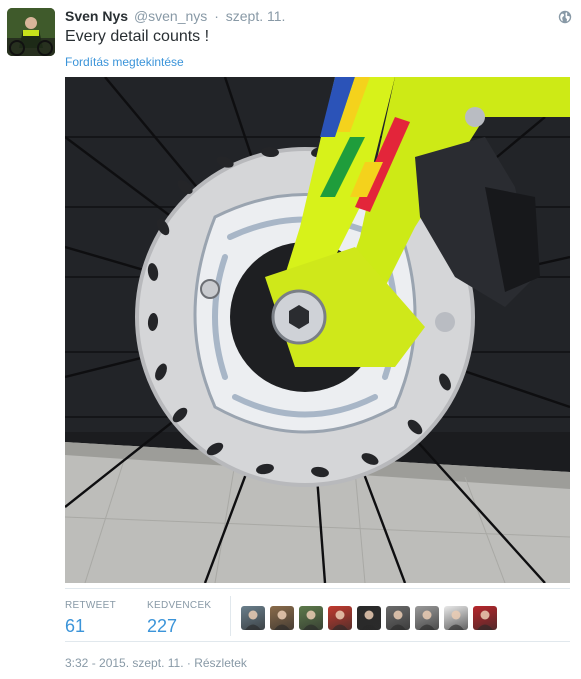  I want to click on stats-divider-top, so click(317, 588).